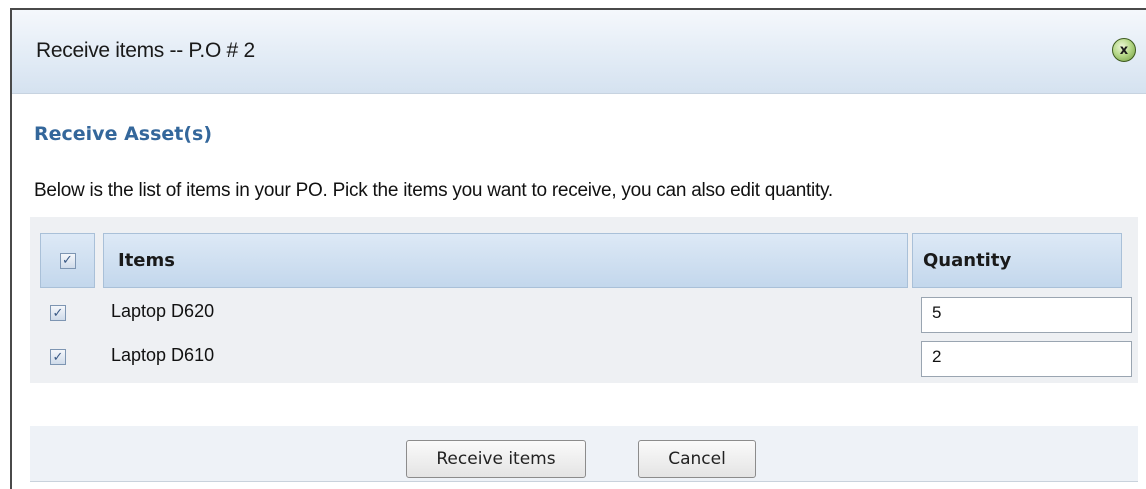 This screenshot has height=489, width=1146. What do you see at coordinates (1026, 315) in the screenshot?
I see `quantity-input: 5` at bounding box center [1026, 315].